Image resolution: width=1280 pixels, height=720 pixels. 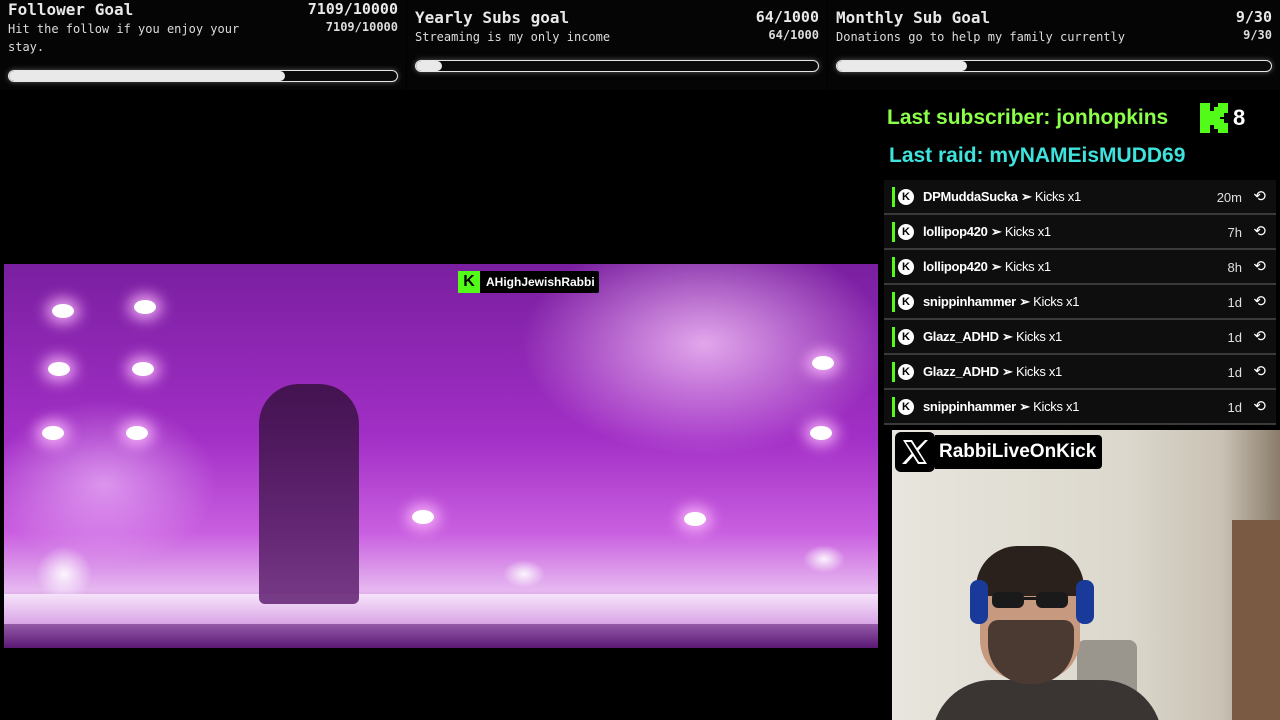 I want to click on background-door, so click(x=1256, y=620).